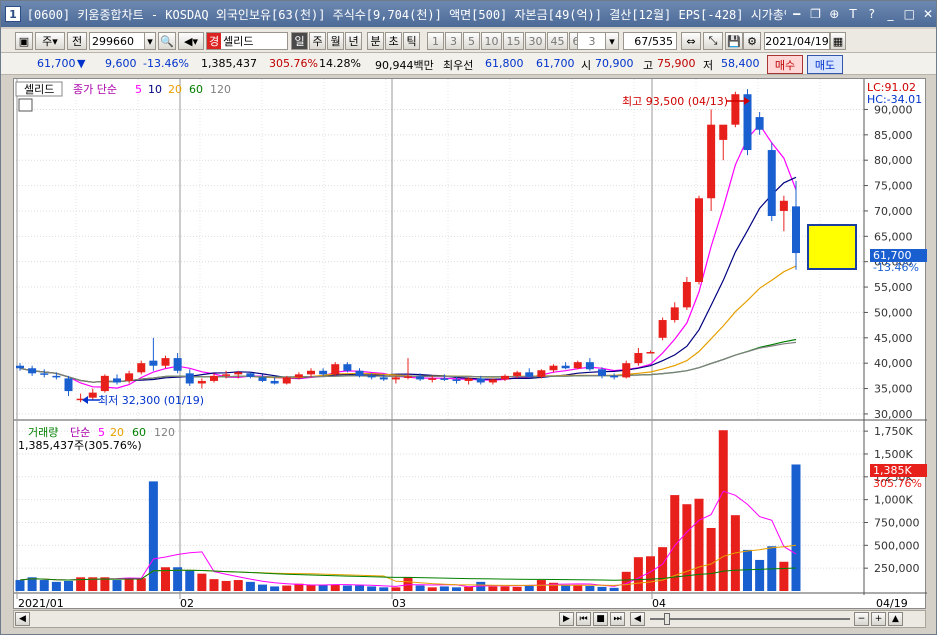  I want to click on price-tag-pct: -13.46%, so click(896, 267).